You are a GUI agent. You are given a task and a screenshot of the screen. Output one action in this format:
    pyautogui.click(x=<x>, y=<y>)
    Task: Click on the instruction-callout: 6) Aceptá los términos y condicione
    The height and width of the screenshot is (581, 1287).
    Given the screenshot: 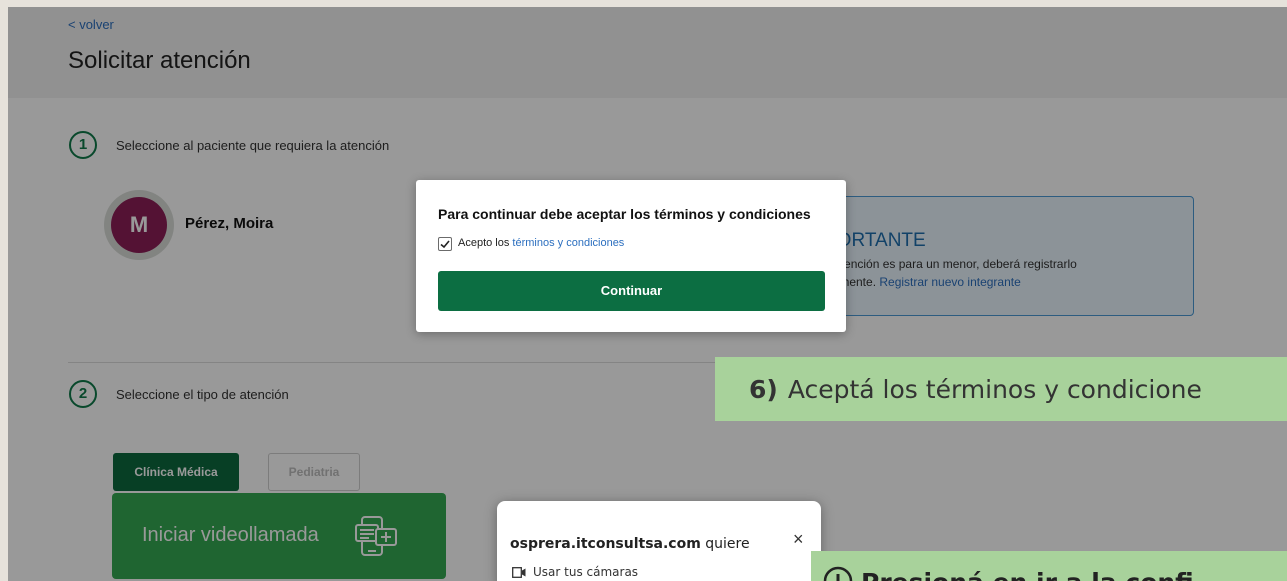 What is the action you would take?
    pyautogui.click(x=1001, y=389)
    